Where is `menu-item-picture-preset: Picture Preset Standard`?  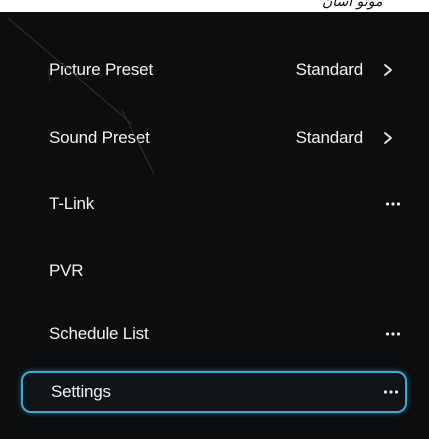 menu-item-picture-preset: Picture Preset Standard is located at coordinates (214, 70).